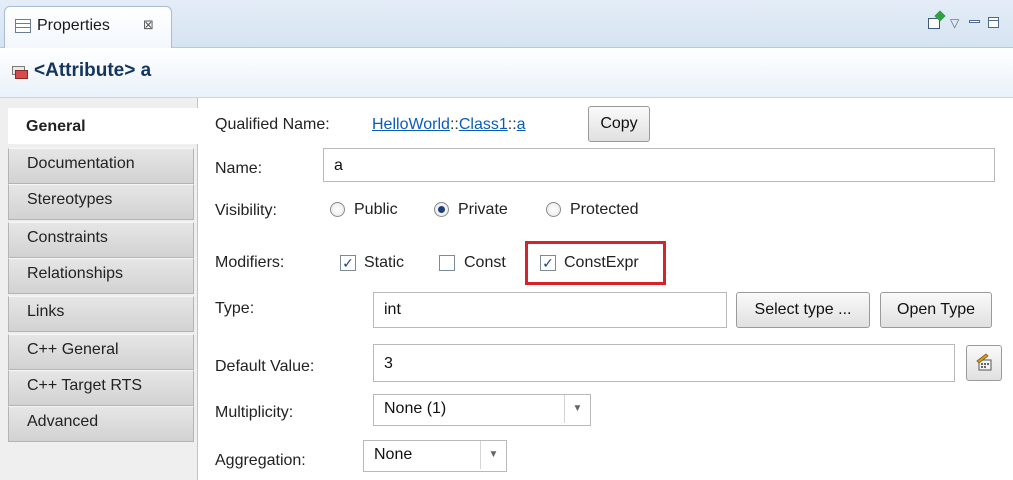  What do you see at coordinates (104, 126) in the screenshot?
I see `nav-item-general: General` at bounding box center [104, 126].